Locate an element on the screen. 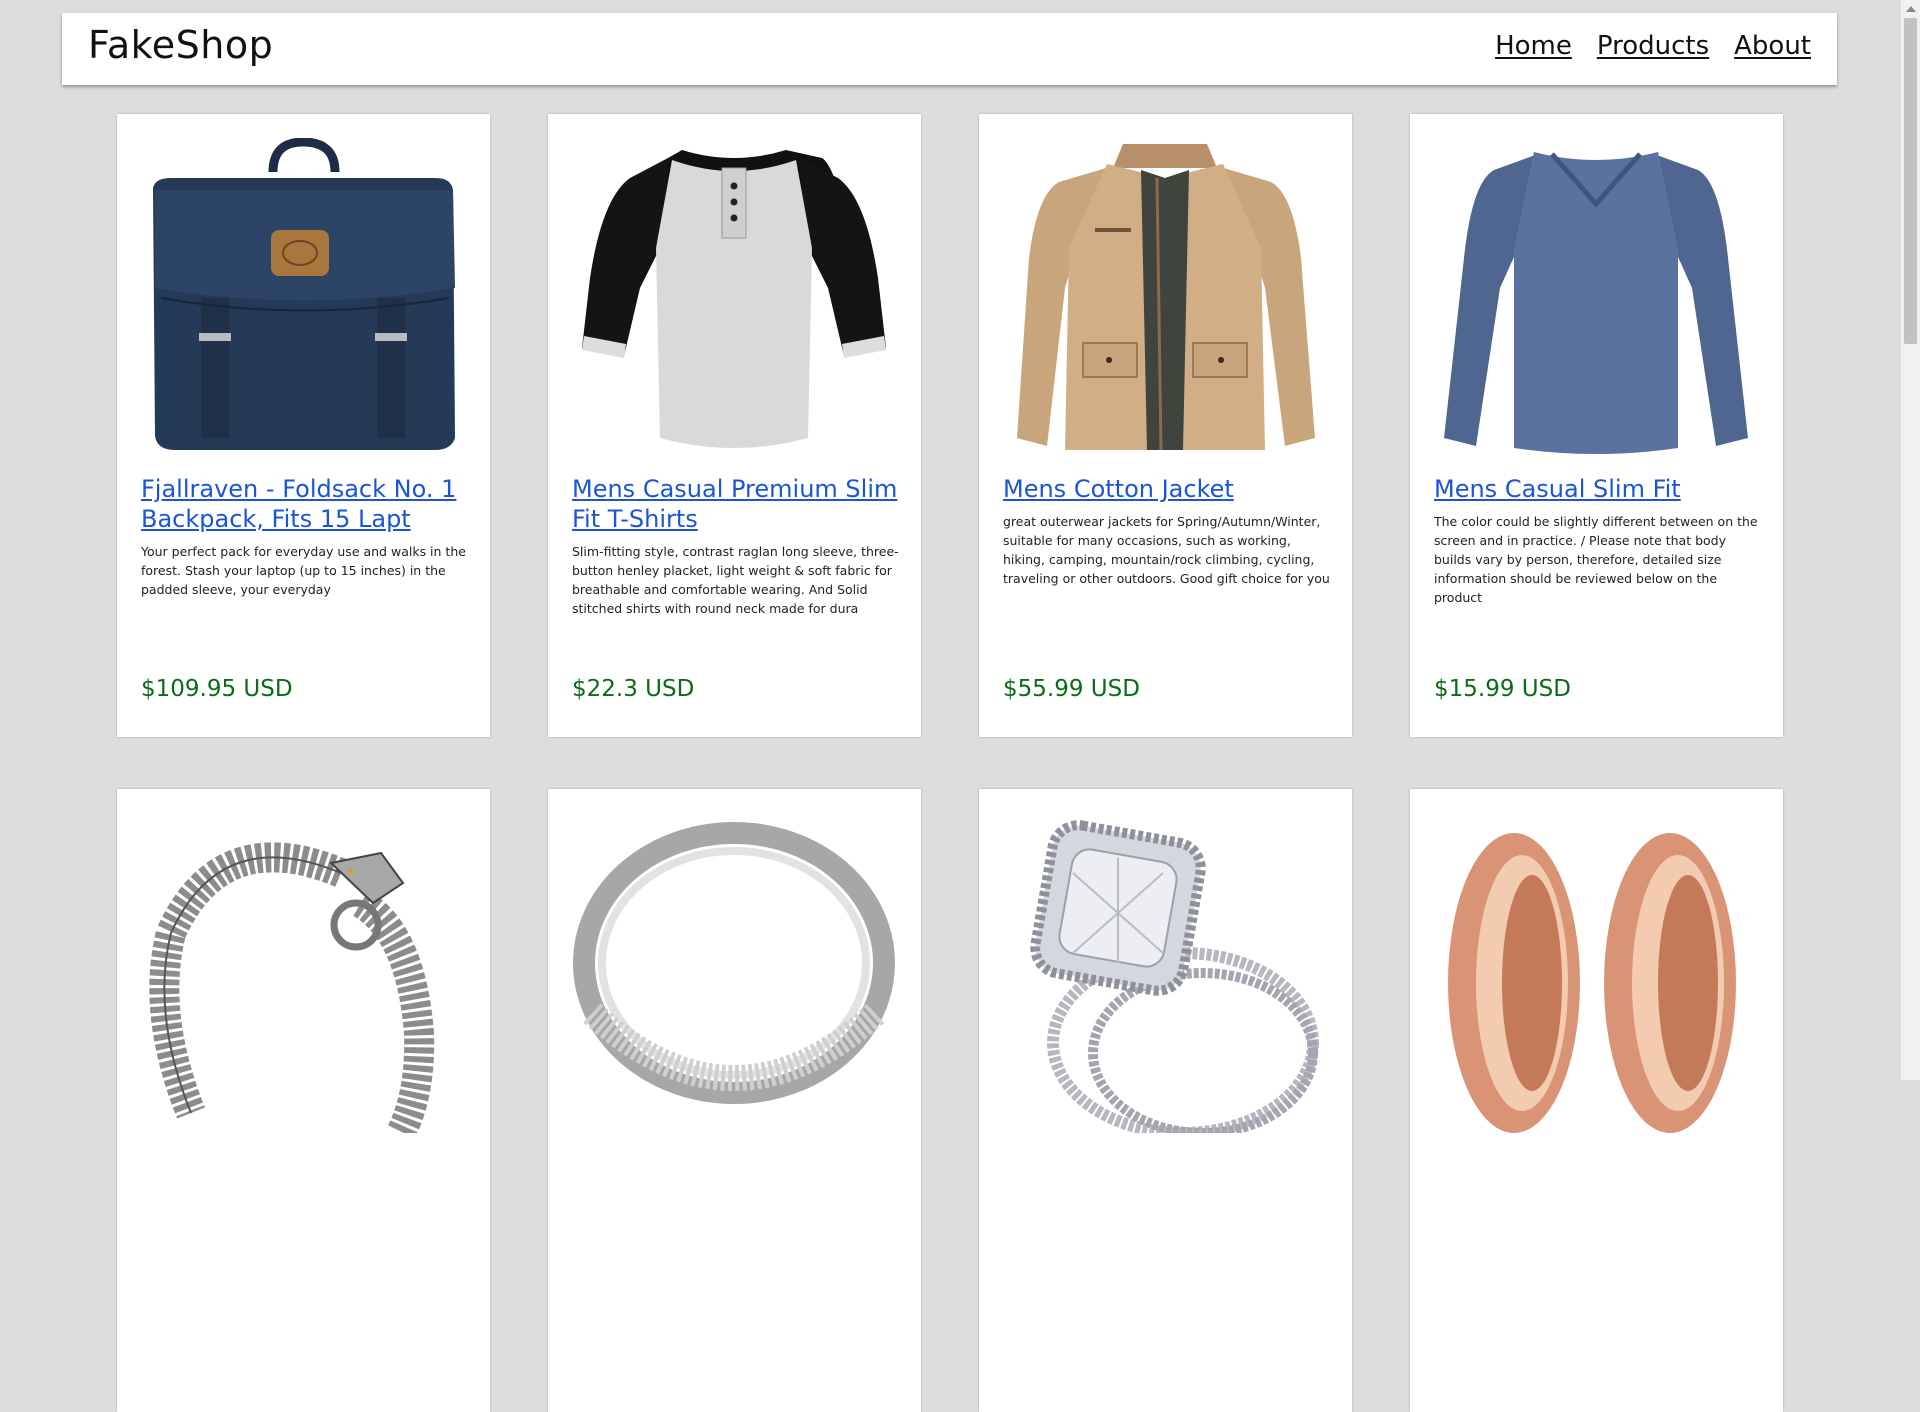 The width and height of the screenshot is (1920, 1412). longsleeve-image is located at coordinates (1596, 303).